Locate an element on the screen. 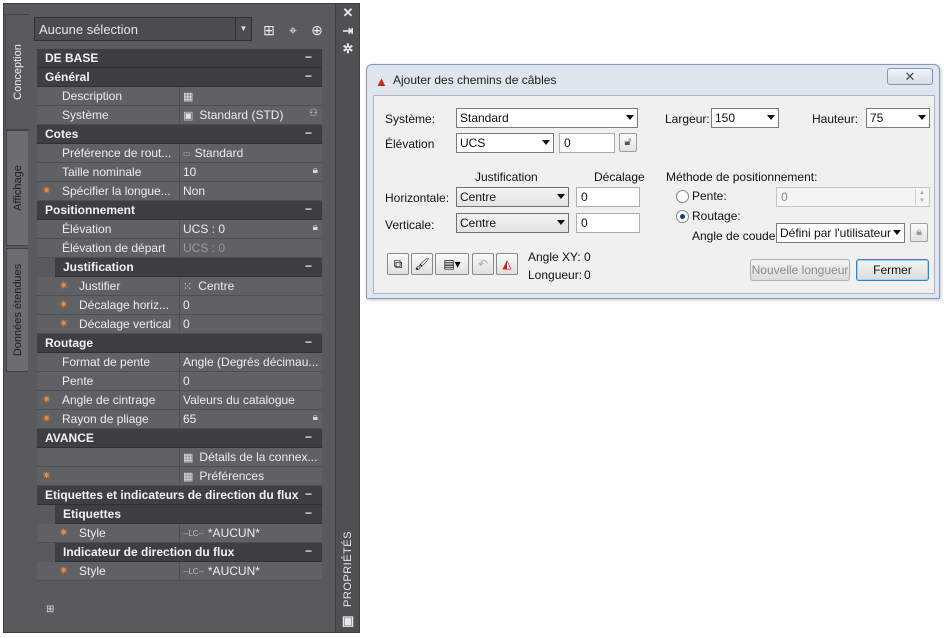  tab-affichage: Affichage is located at coordinates (17, 188).